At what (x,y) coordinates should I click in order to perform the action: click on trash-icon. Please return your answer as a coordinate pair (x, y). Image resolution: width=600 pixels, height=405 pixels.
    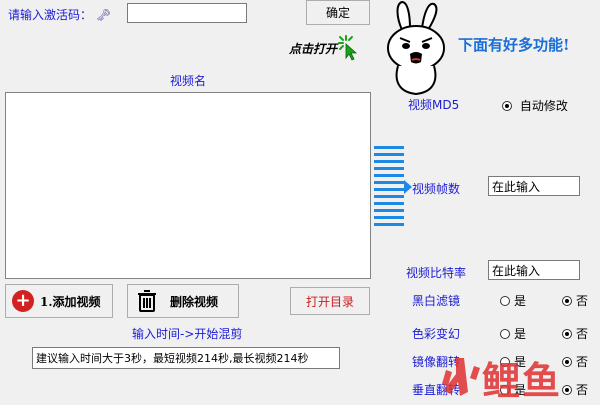
    Looking at the image, I should click on (147, 301).